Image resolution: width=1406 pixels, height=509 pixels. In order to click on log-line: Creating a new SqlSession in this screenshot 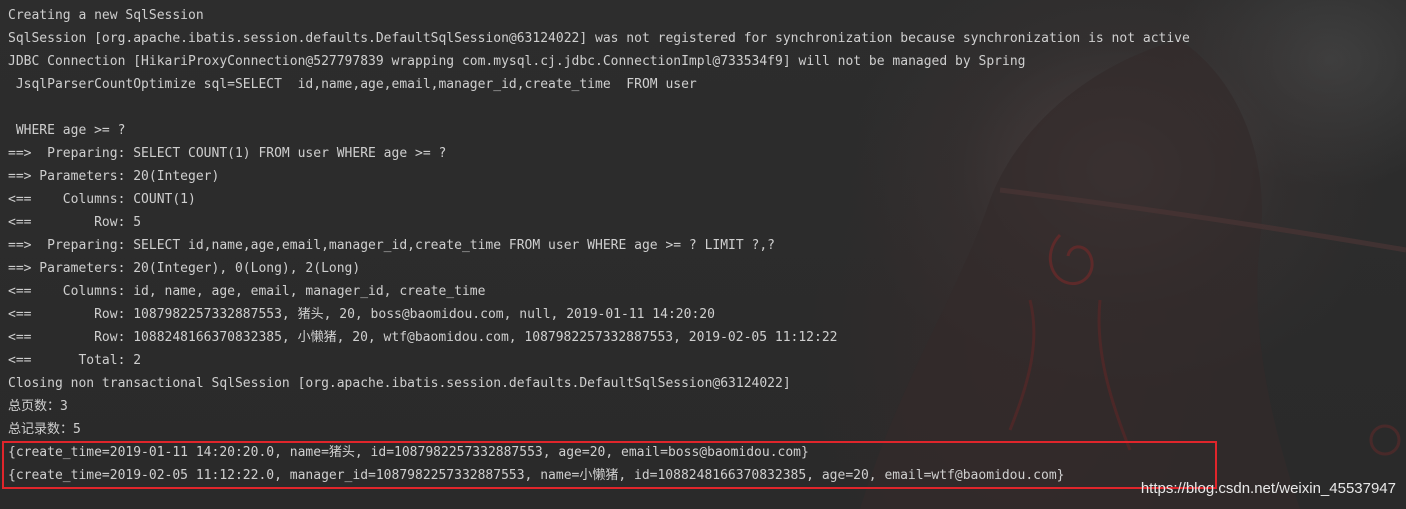, I will do `click(106, 15)`.